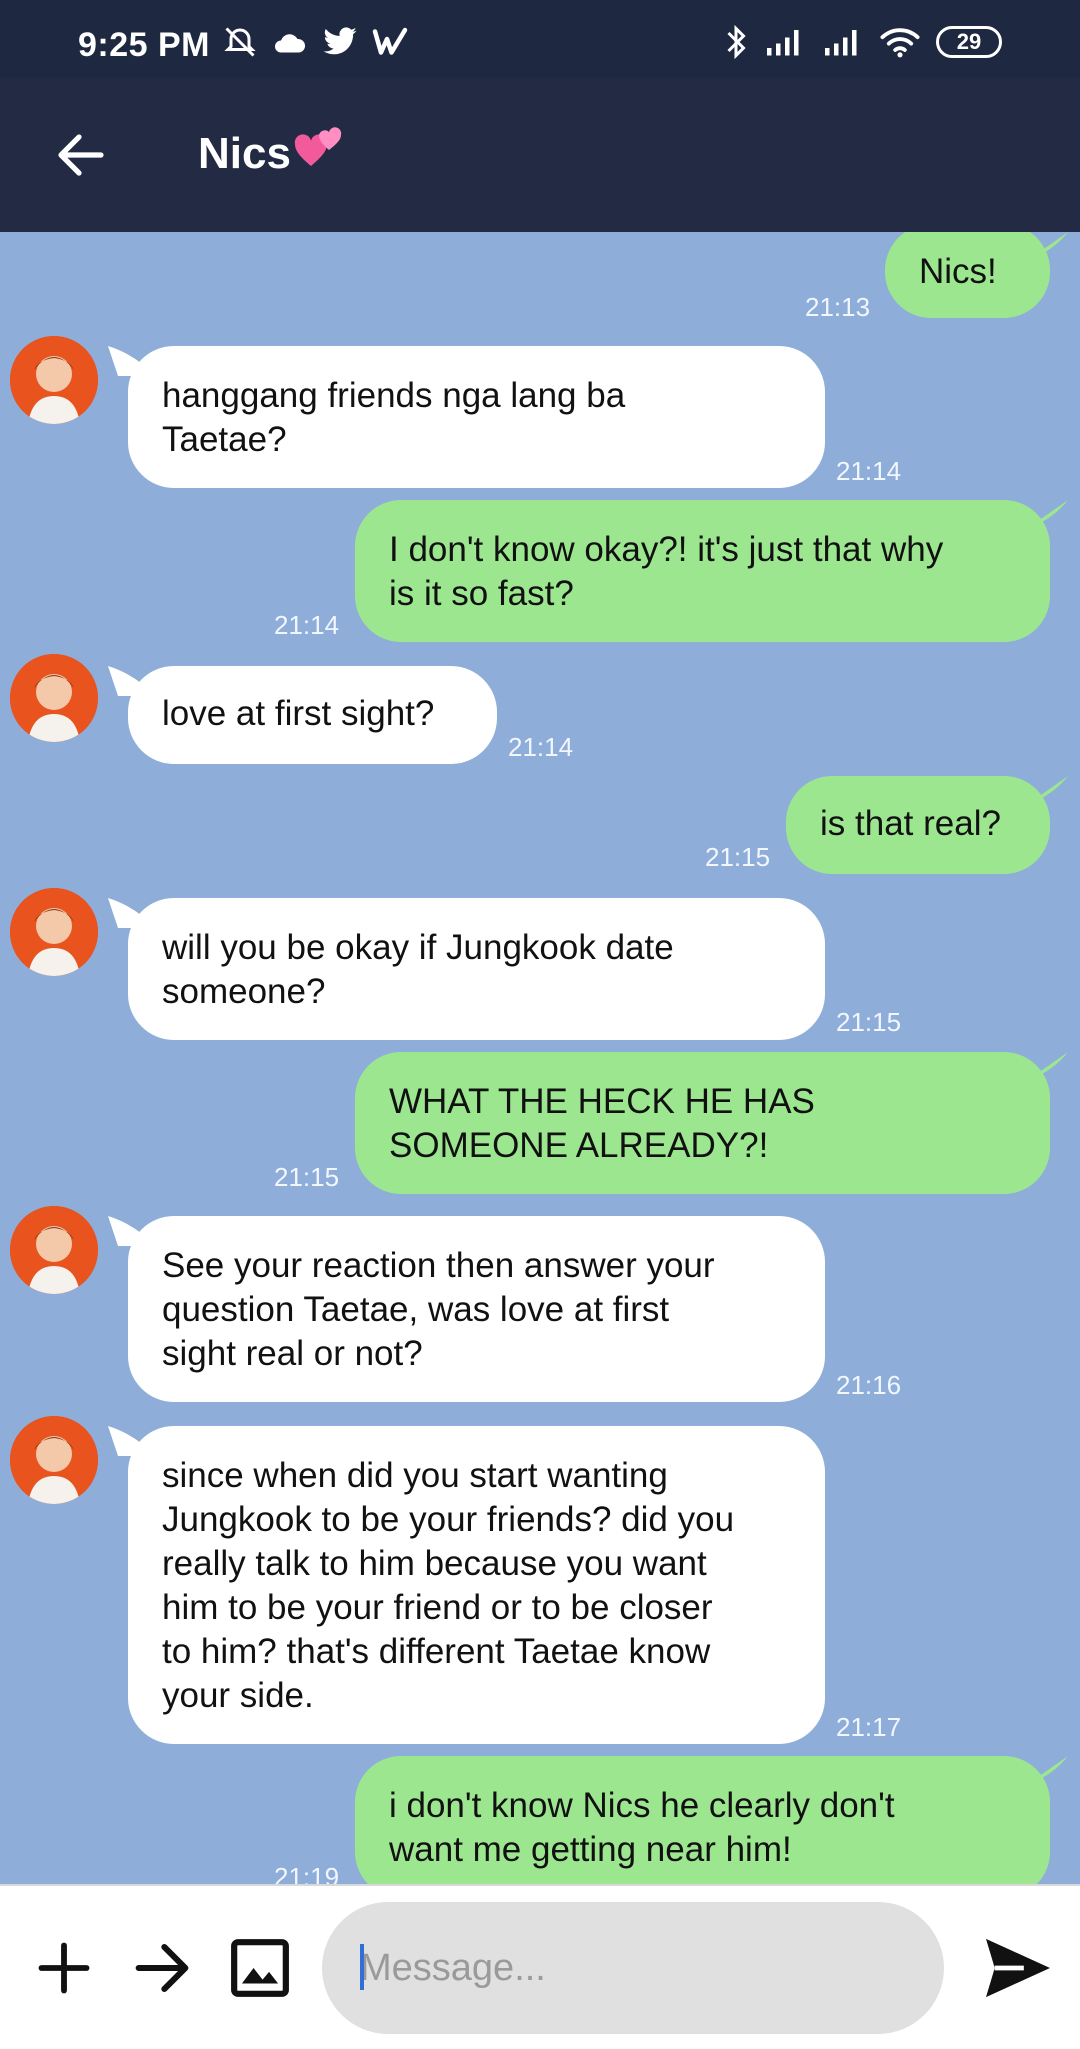 The image size is (1080, 2049). Describe the element at coordinates (967, 275) in the screenshot. I see `message-bubble: Nics!` at that location.